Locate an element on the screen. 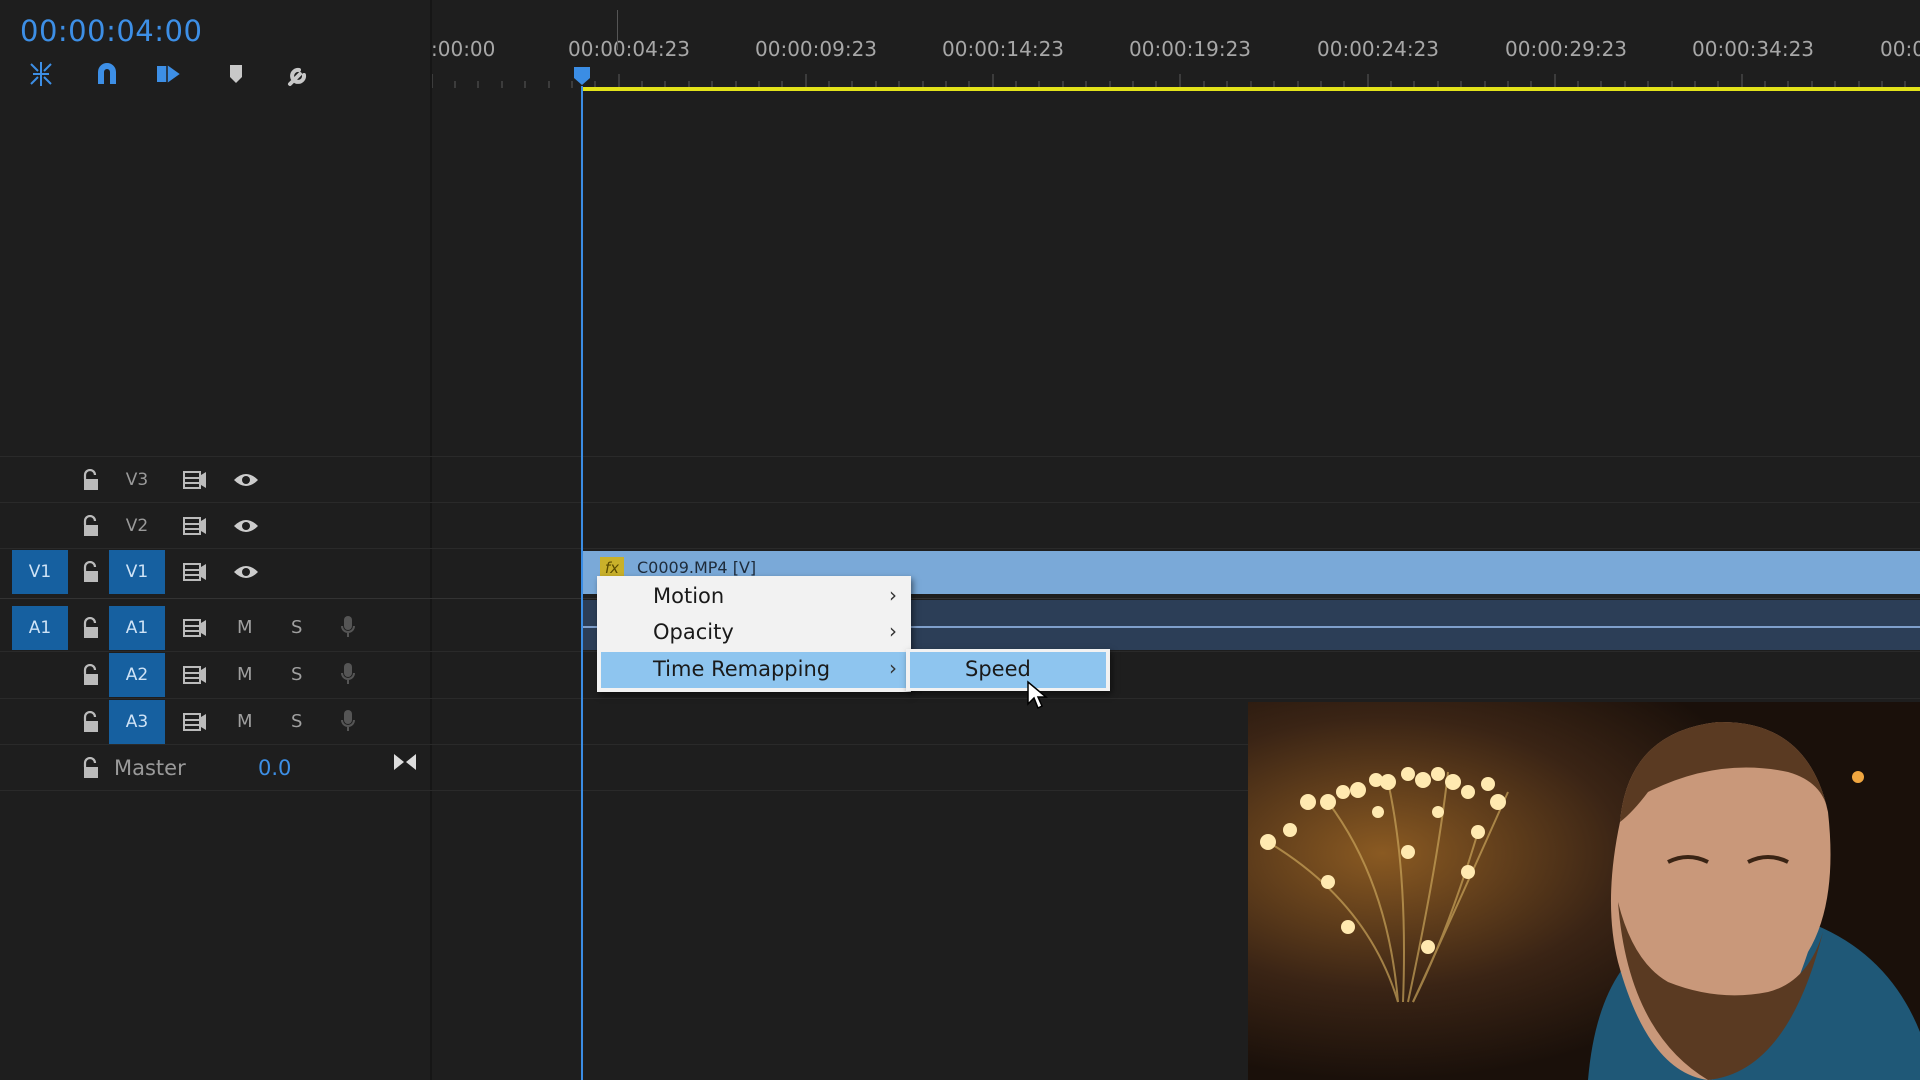 The image size is (1920, 1080). track-name: A2 is located at coordinates (137, 675).